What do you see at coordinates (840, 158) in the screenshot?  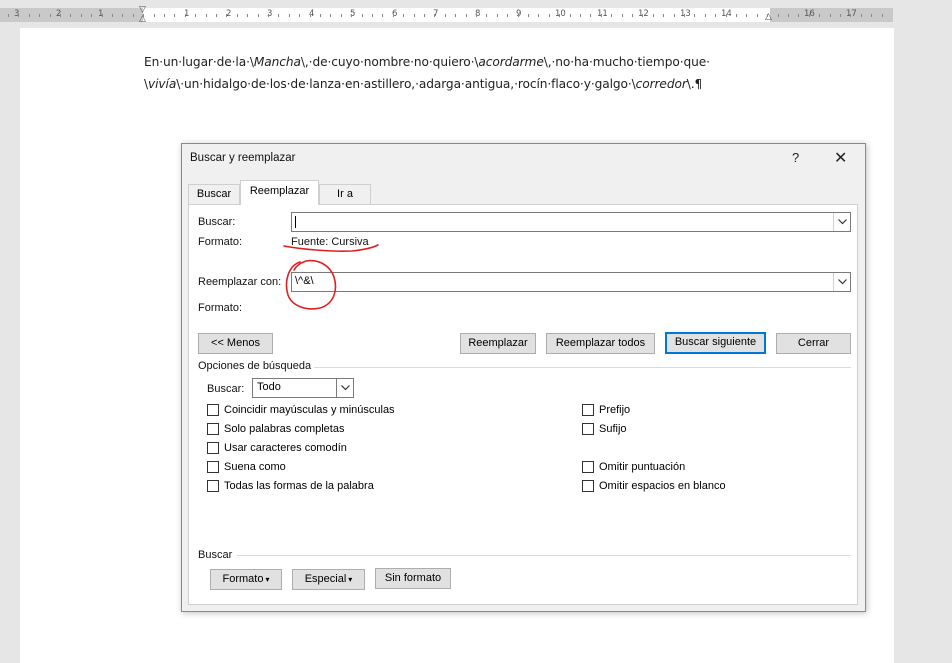 I see `close-icon: ✕` at bounding box center [840, 158].